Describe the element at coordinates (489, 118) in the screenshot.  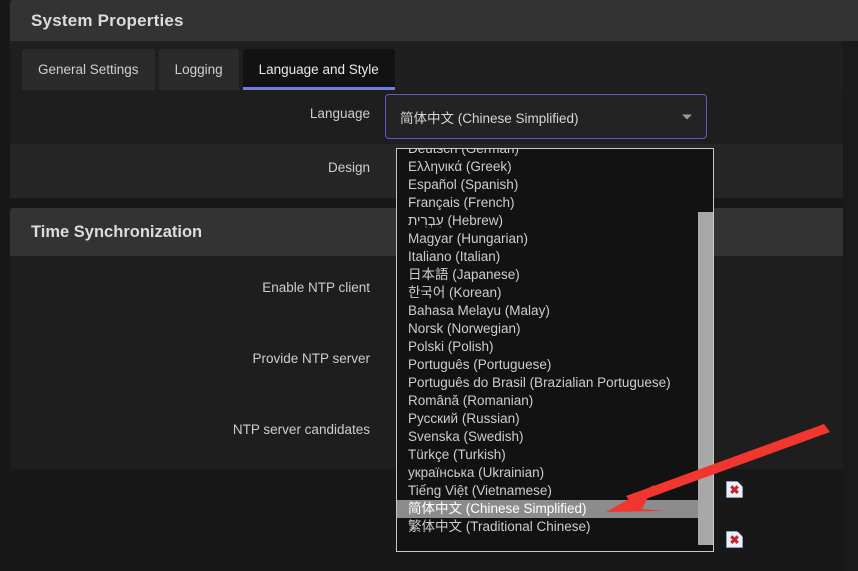
I see `language-combobox-value: 简体中文 (Chinese Simplified)` at that location.